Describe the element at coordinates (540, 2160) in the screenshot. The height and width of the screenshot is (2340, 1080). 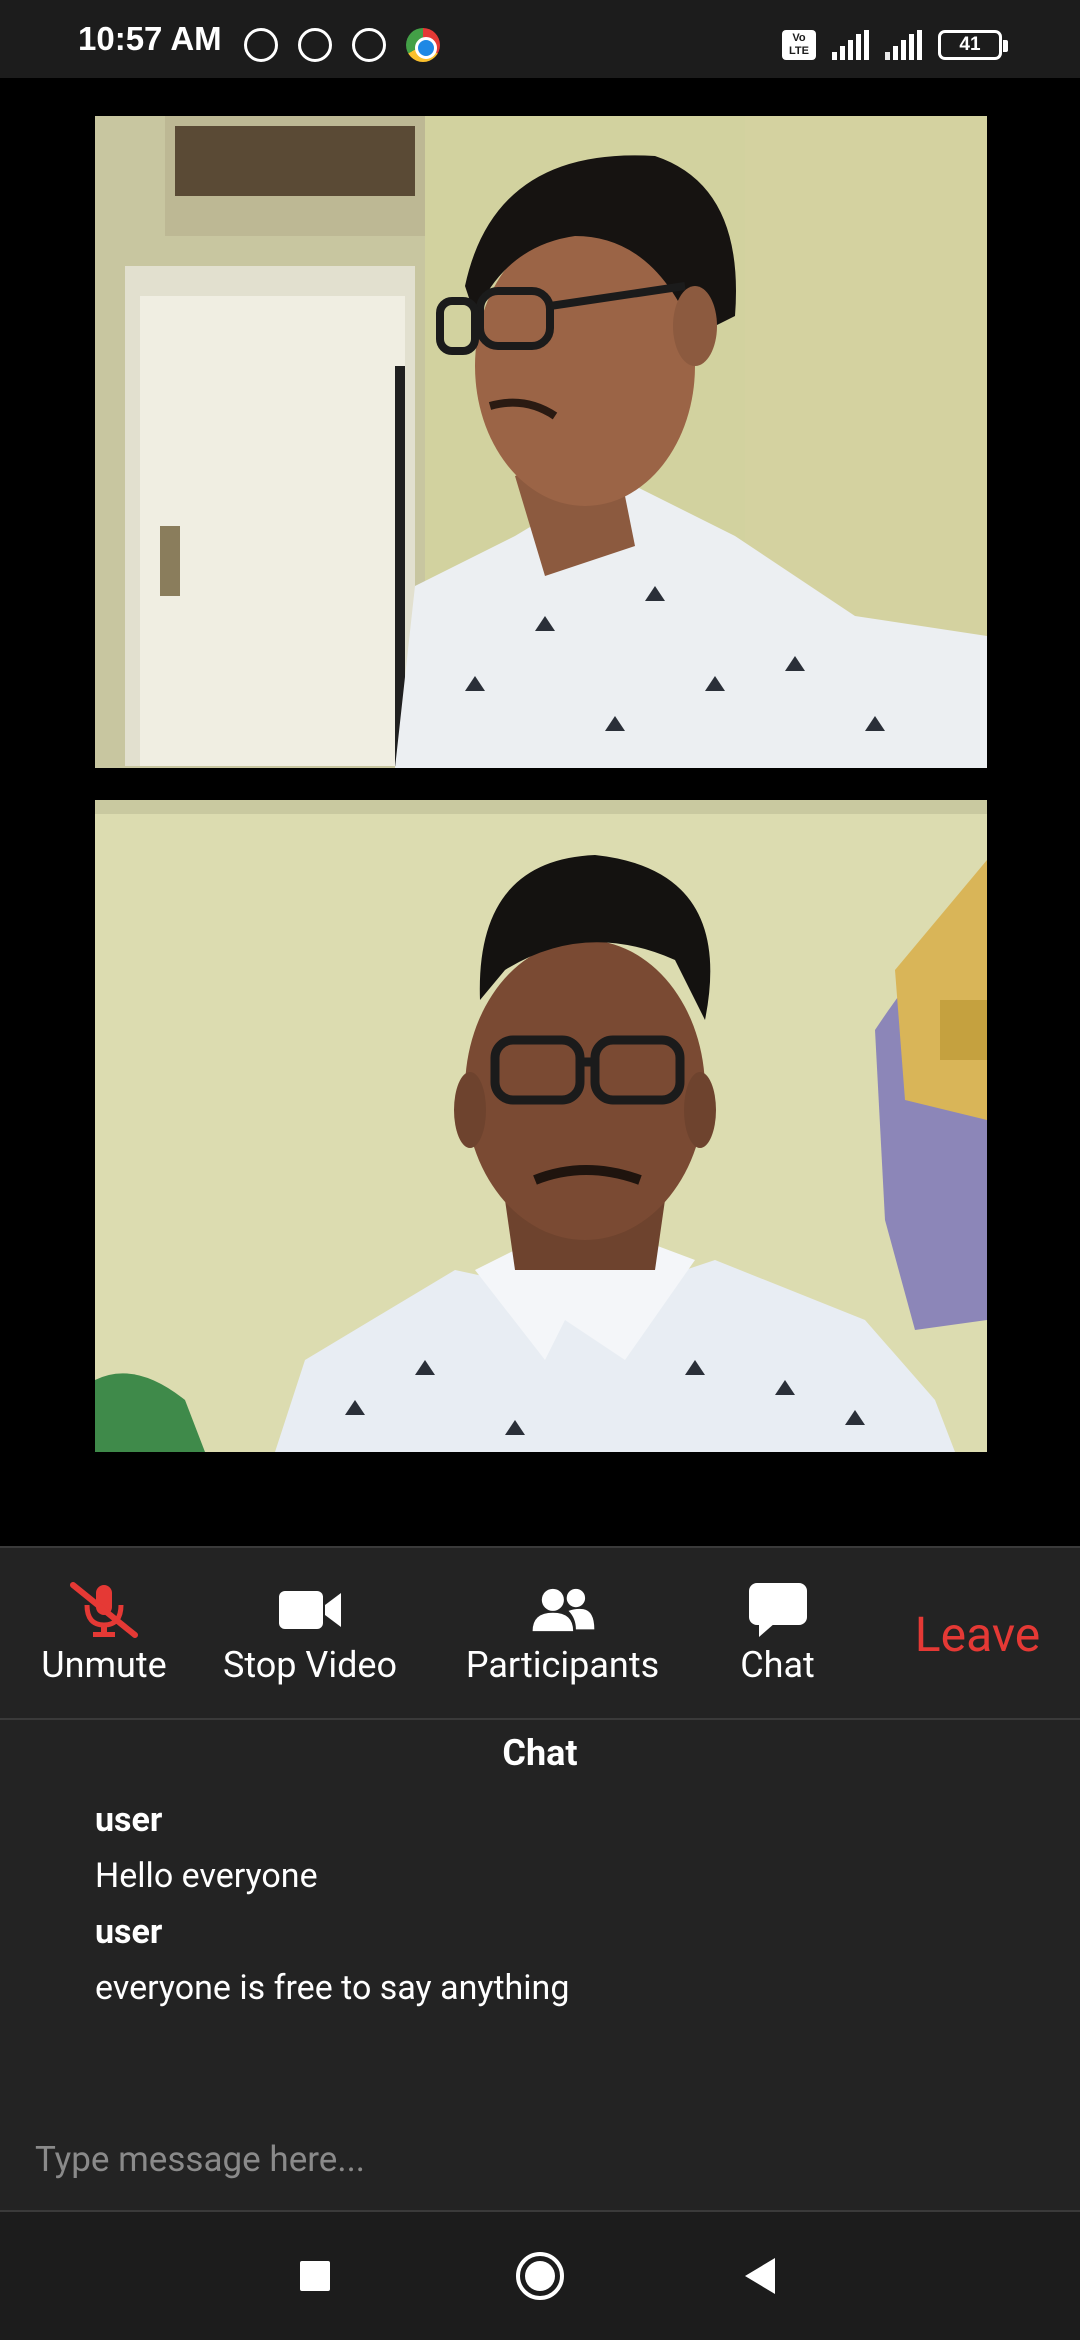
I see `chat-message-input` at that location.